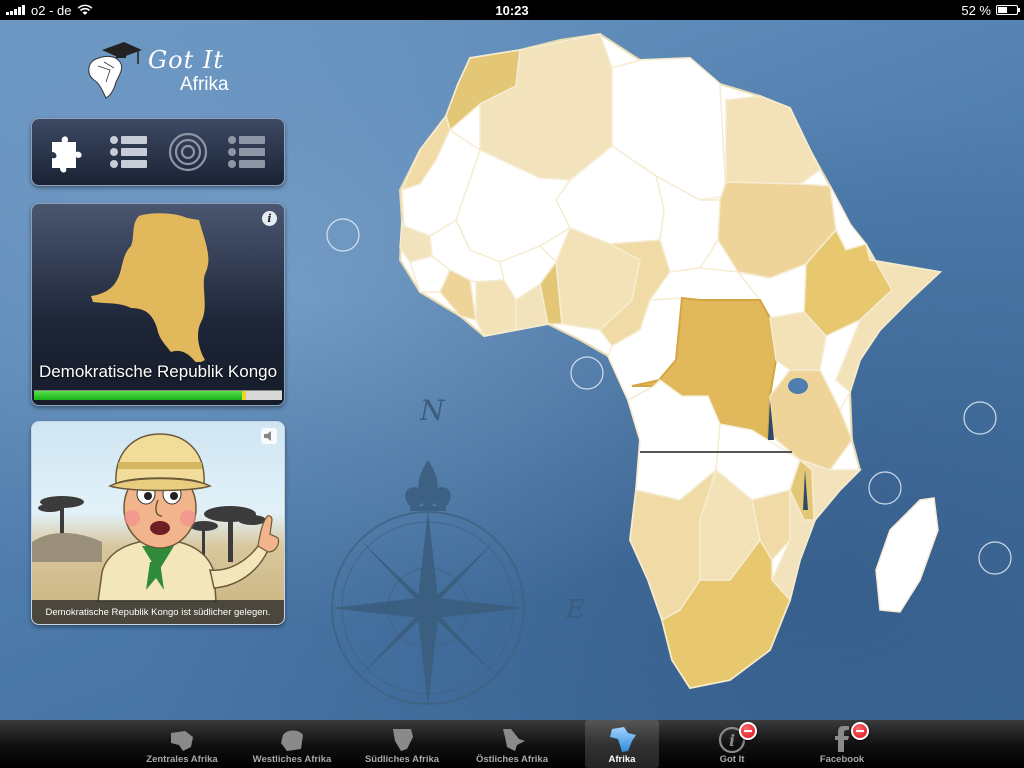  What do you see at coordinates (292, 740) in the screenshot?
I see `west-africa-icon` at bounding box center [292, 740].